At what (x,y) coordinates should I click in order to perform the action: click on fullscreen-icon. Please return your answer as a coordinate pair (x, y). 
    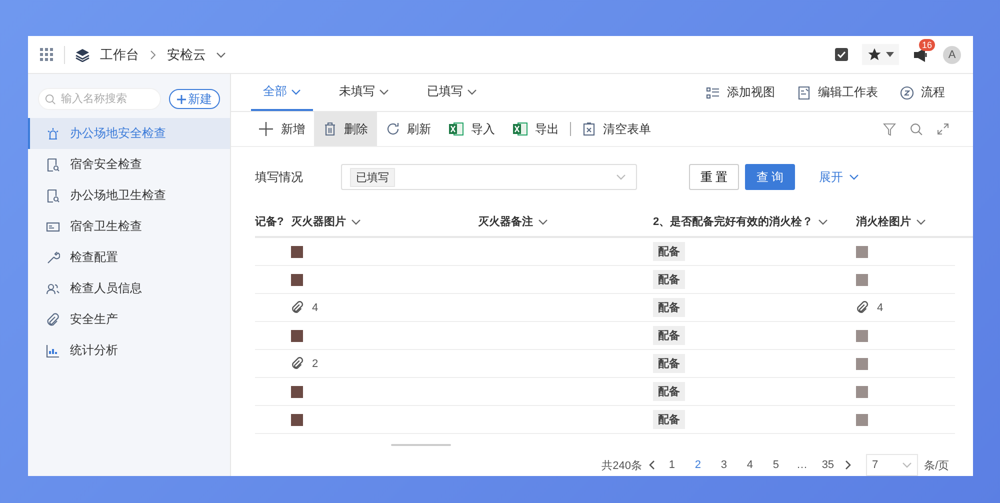
    Looking at the image, I should click on (943, 129).